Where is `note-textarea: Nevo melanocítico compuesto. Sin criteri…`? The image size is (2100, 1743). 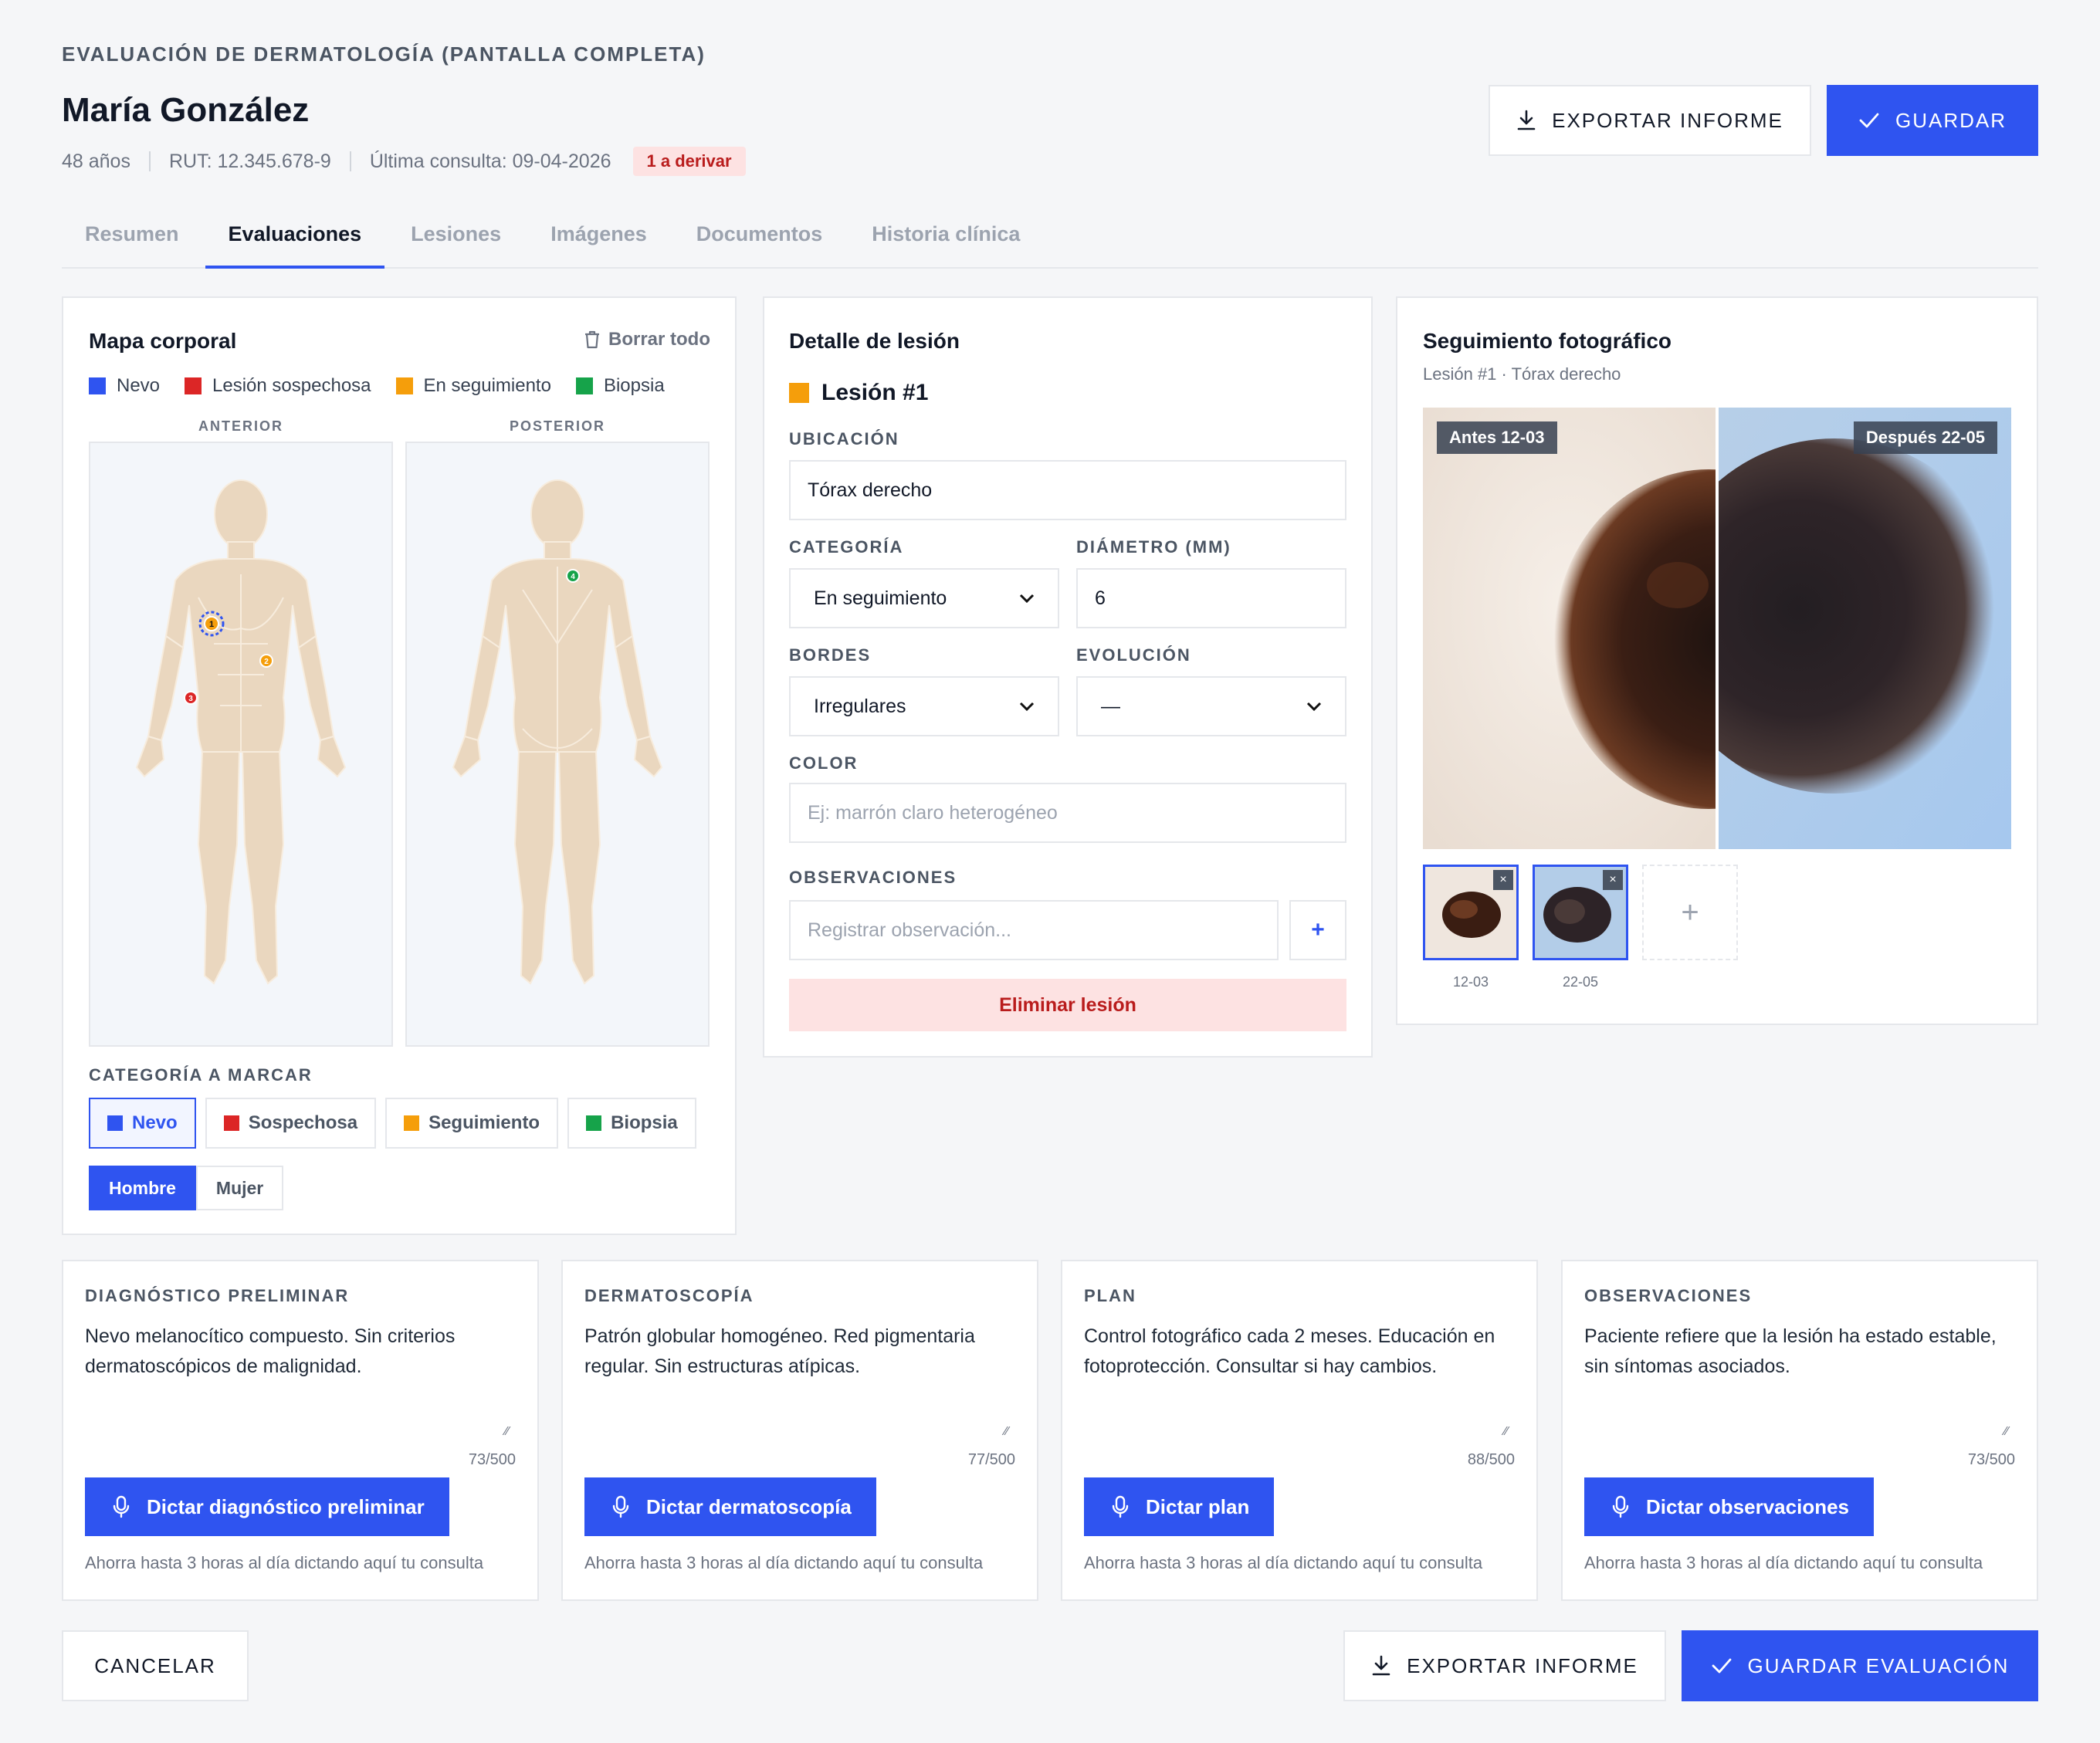
note-textarea: Nevo melanocítico compuesto. Sin criteri… is located at coordinates (301, 1352).